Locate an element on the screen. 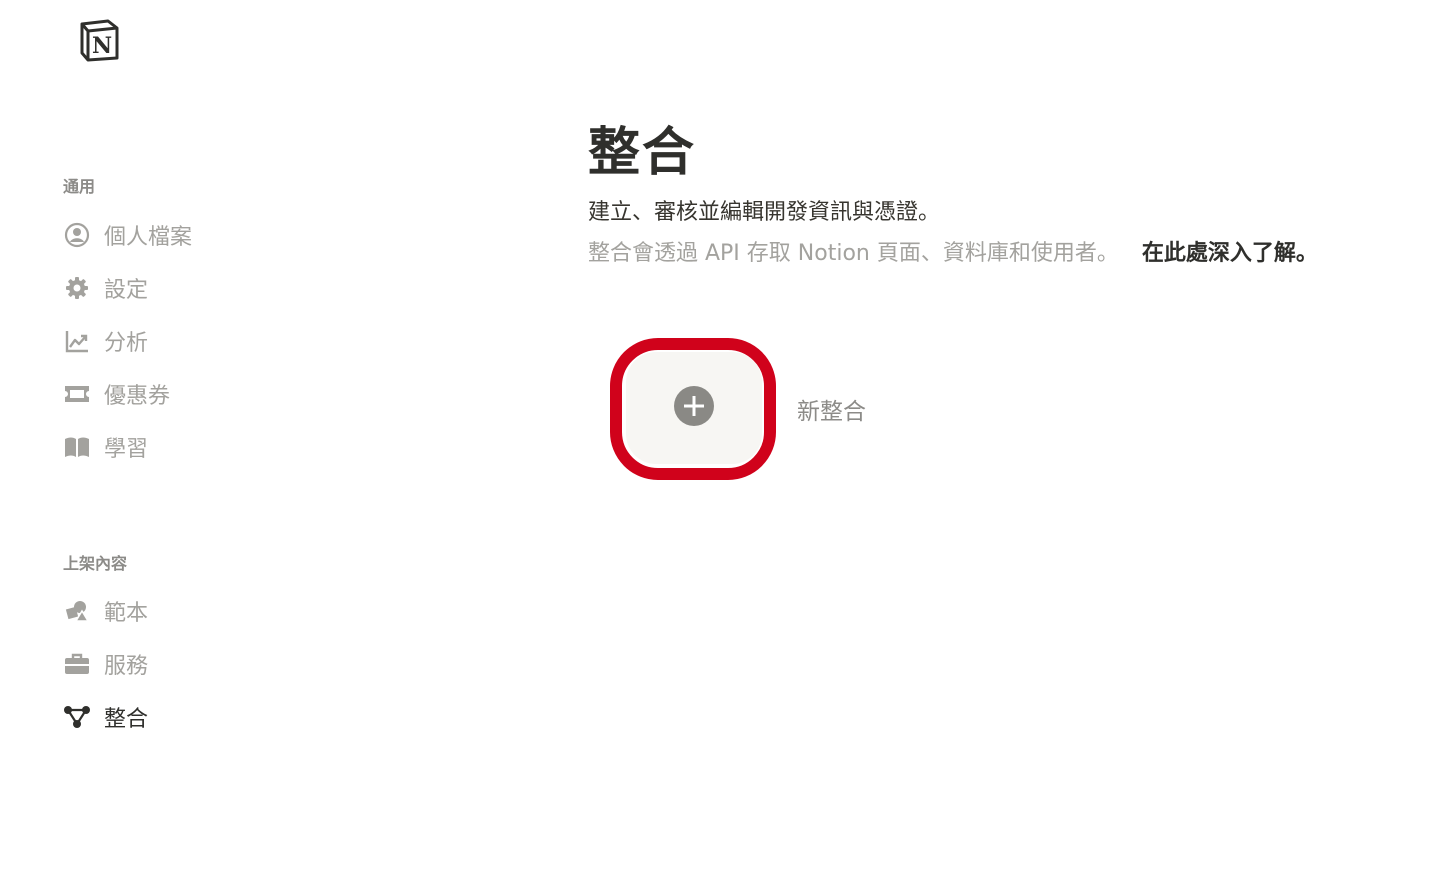 The height and width of the screenshot is (890, 1450). user-circle-icon is located at coordinates (77, 235).